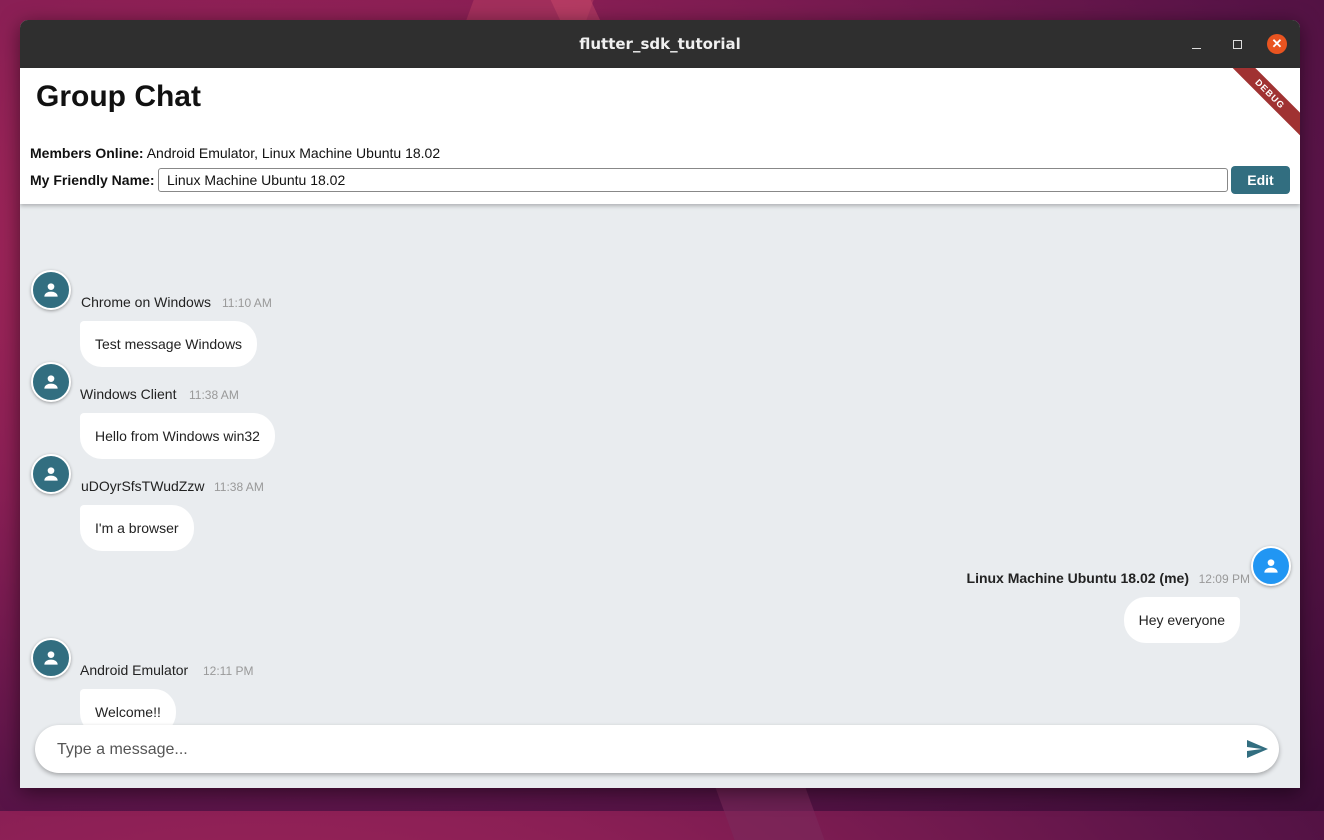 Image resolution: width=1324 pixels, height=840 pixels. What do you see at coordinates (1077, 578) in the screenshot?
I see `message-sender: Linux Machine Ubuntu 18.02 (me)` at bounding box center [1077, 578].